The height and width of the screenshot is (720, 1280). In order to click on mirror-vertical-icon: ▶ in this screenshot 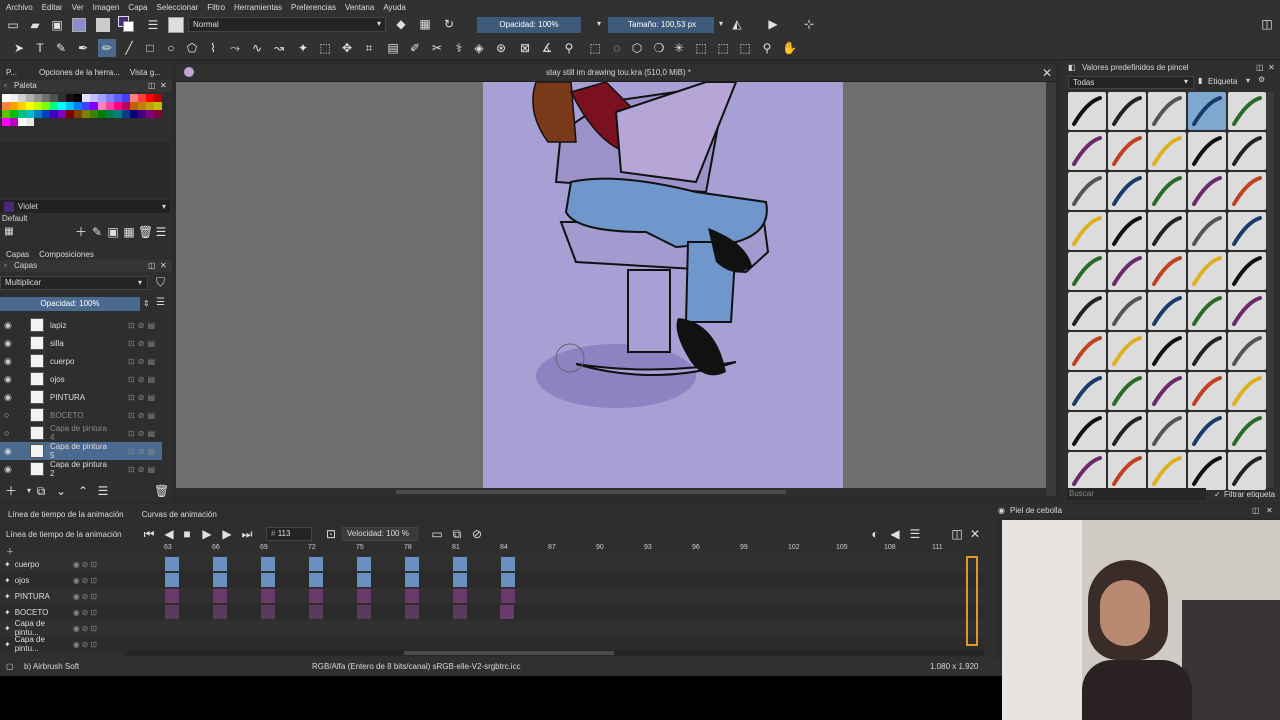, I will do `click(773, 24)`.